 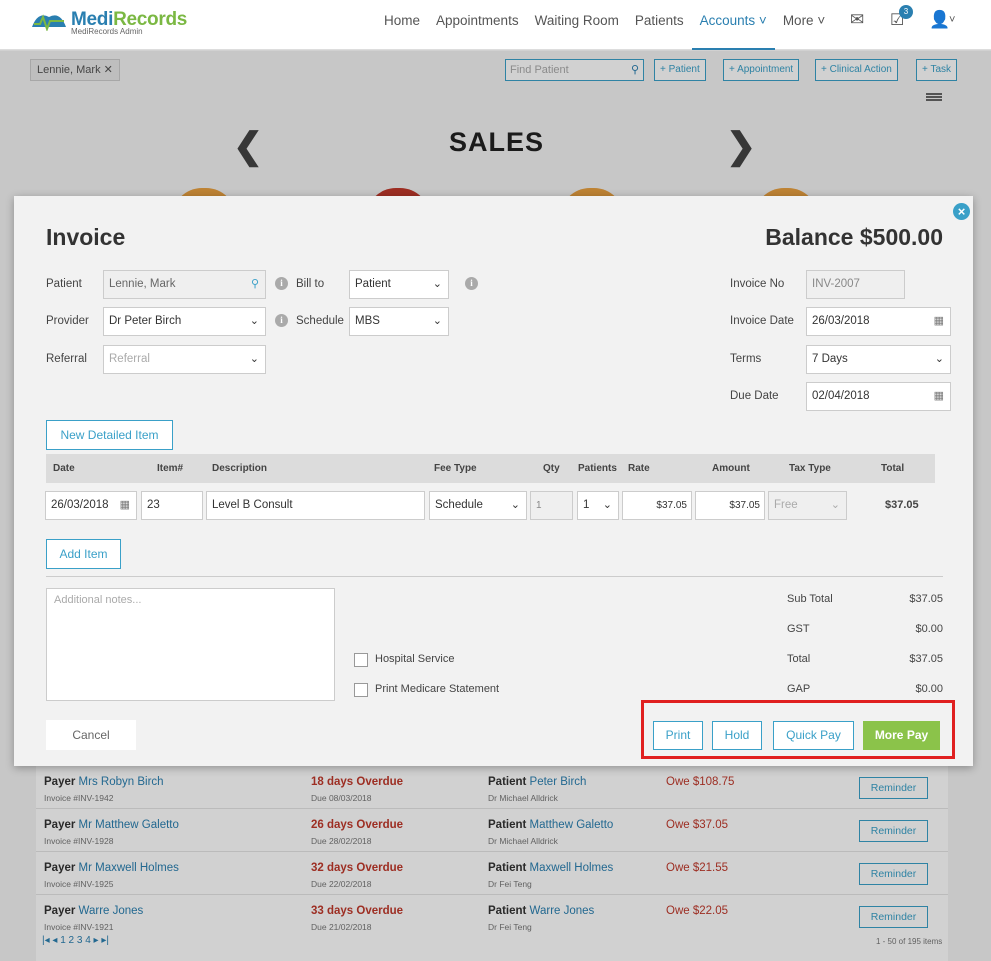 I want to click on col-amount: Amount, so click(x=731, y=468).